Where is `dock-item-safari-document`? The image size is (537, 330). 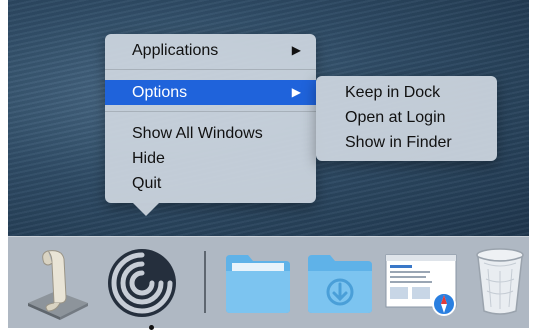
dock-item-safari-document is located at coordinates (422, 283).